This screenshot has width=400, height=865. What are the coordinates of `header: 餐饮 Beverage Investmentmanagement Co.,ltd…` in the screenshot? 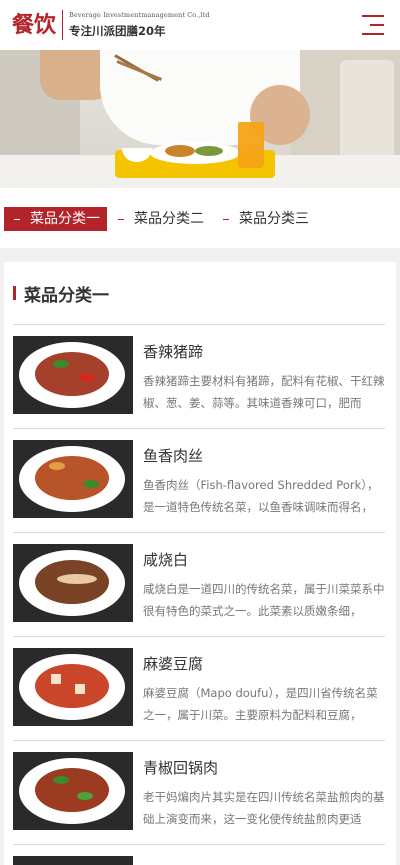 It's located at (200, 25).